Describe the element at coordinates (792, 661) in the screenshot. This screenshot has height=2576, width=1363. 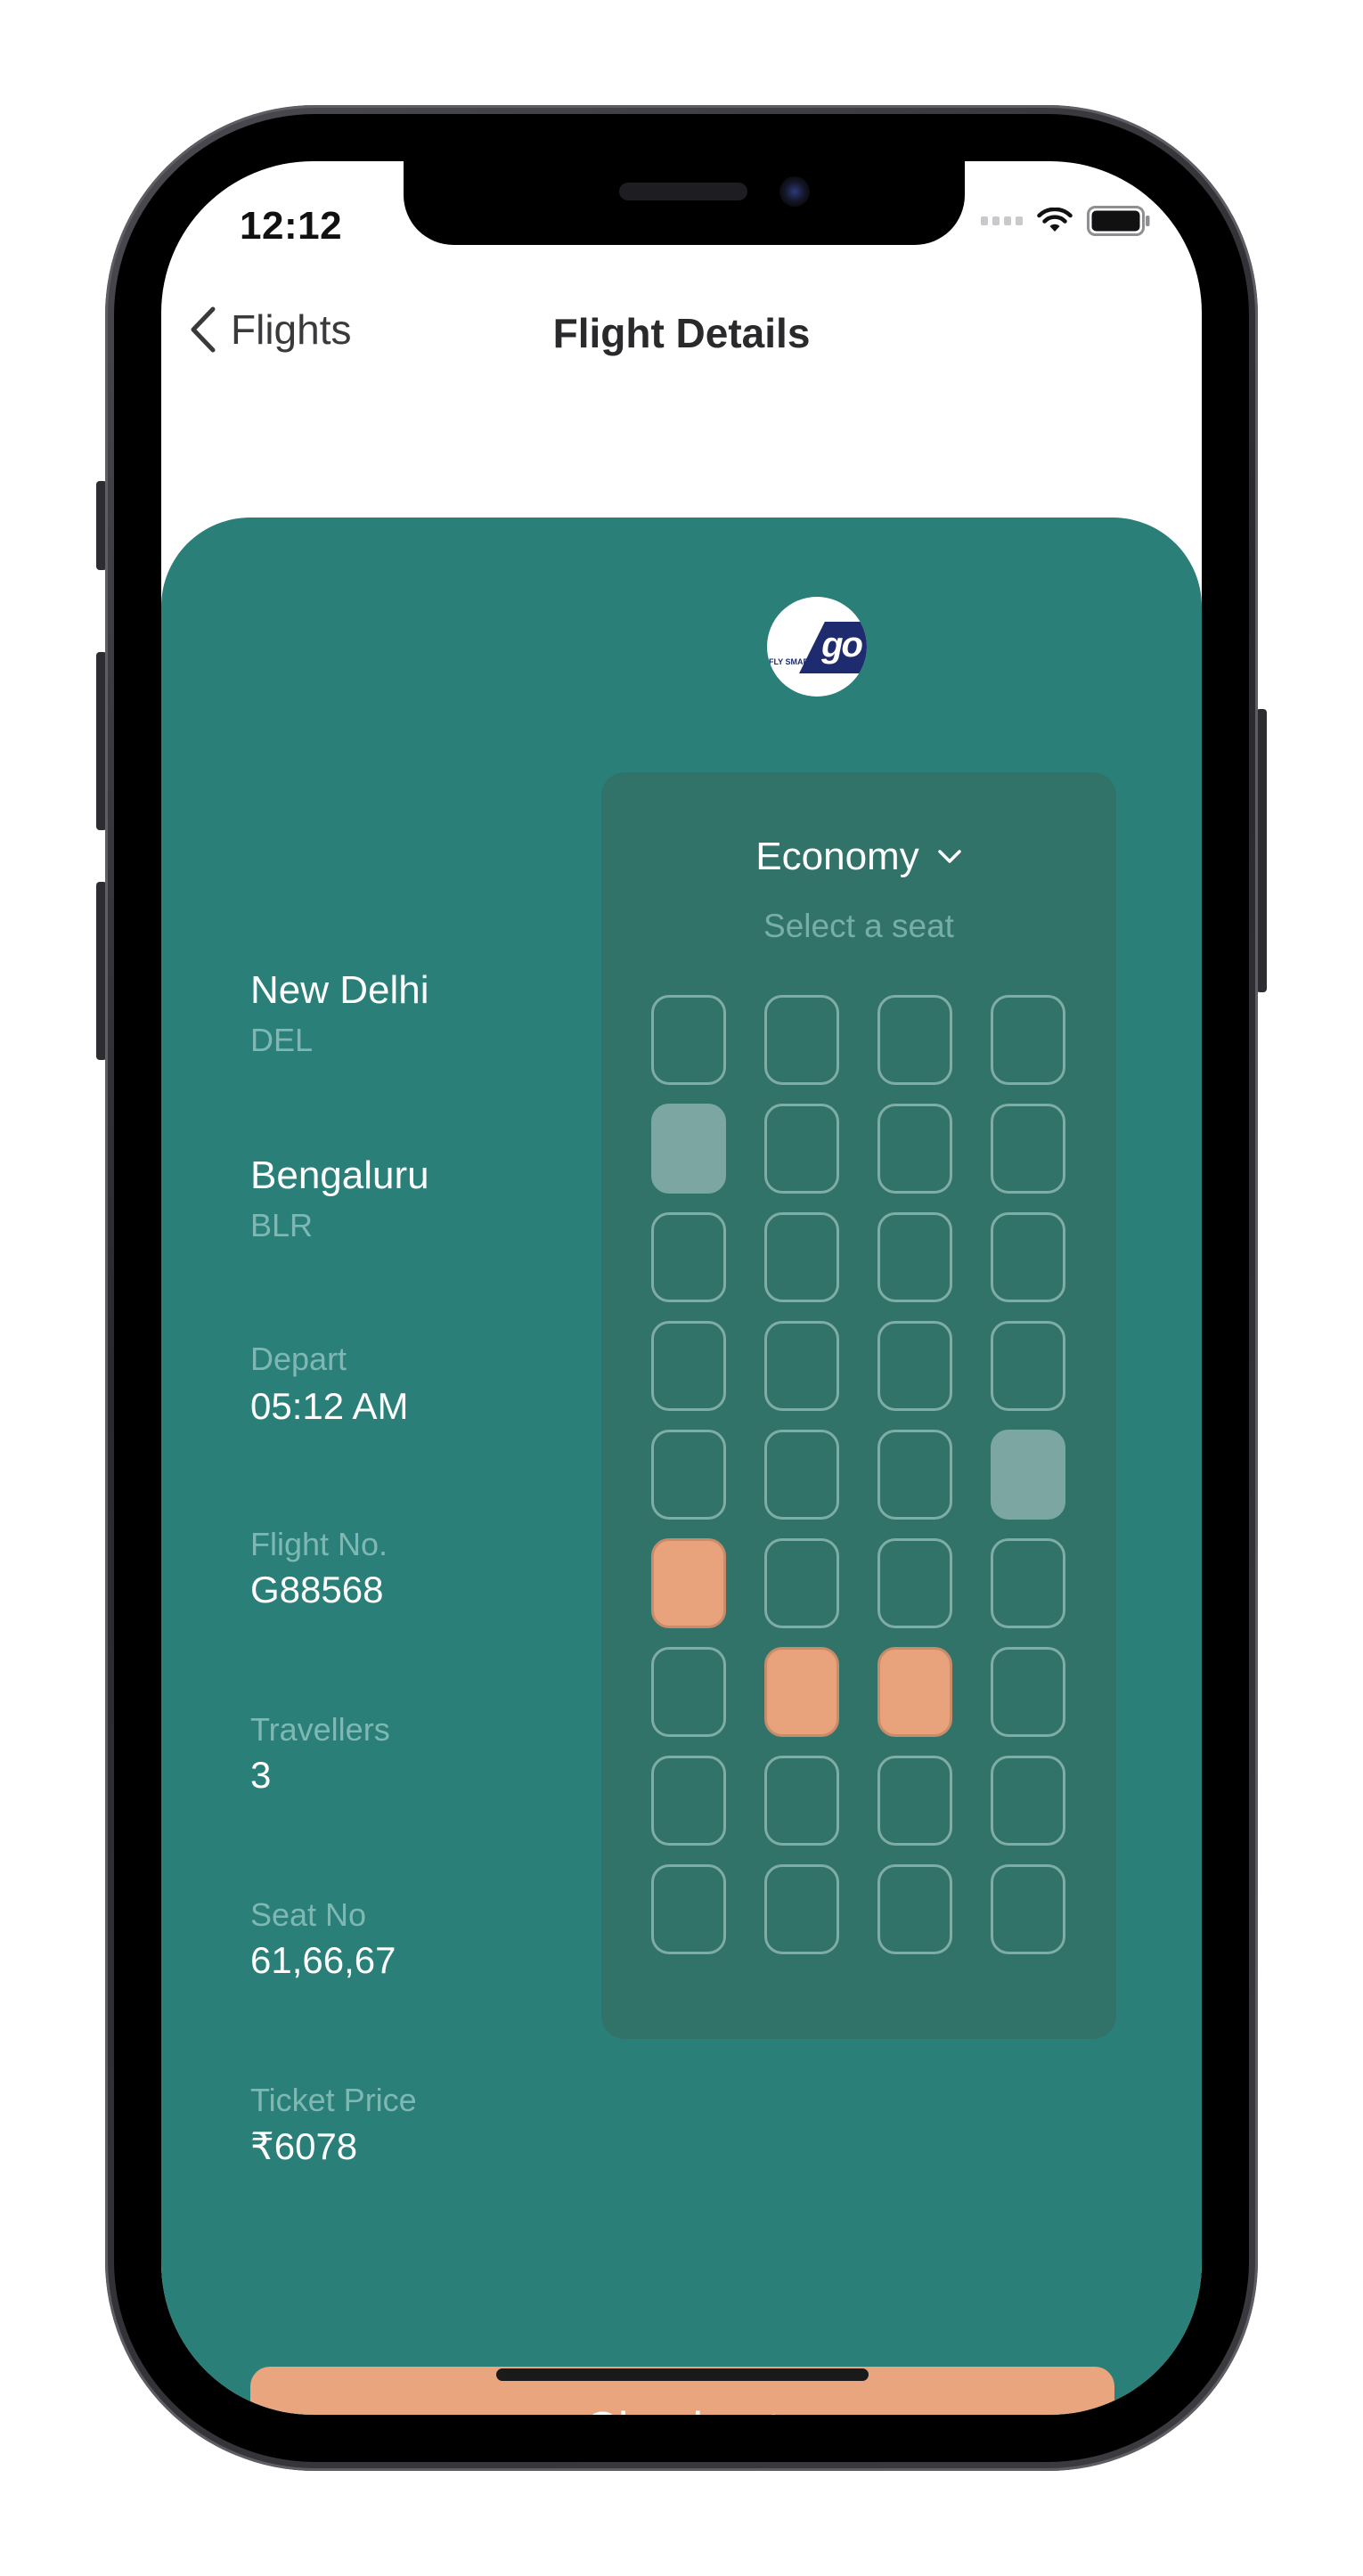
I see `logo-tagline: FLY SMART` at that location.